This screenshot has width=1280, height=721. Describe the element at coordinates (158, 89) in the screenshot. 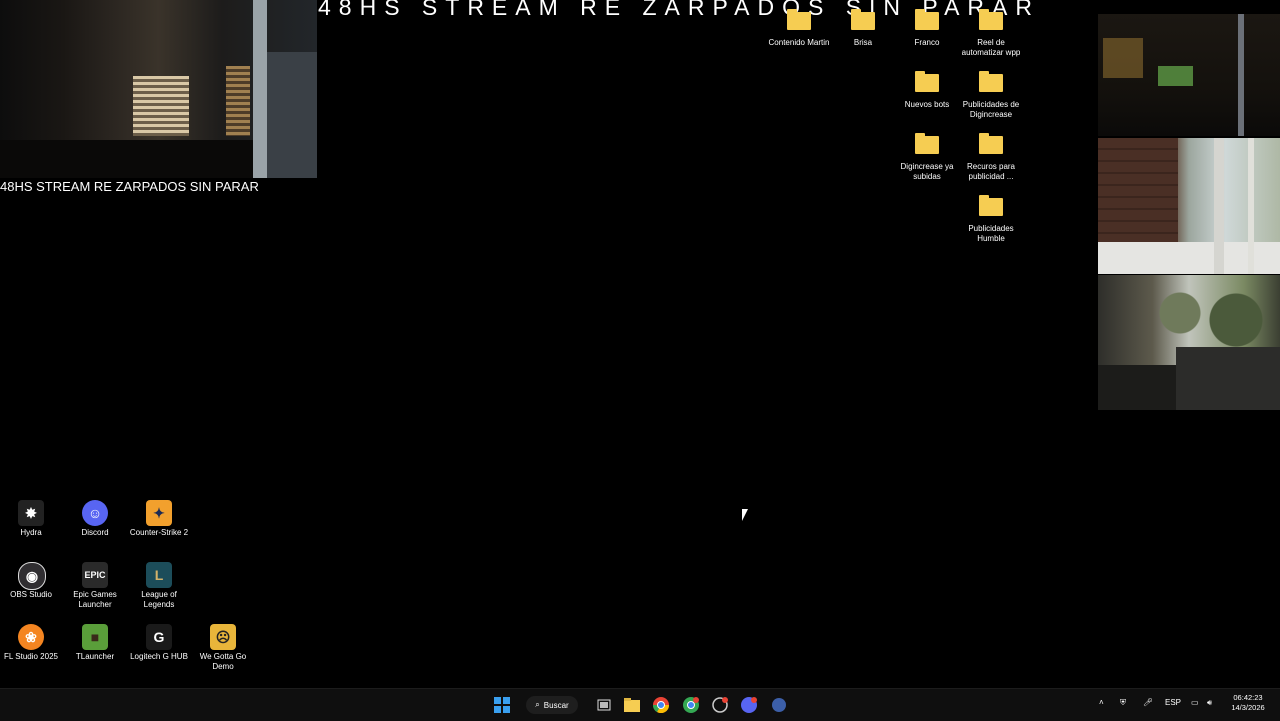

I see `webcam-feed-left` at that location.